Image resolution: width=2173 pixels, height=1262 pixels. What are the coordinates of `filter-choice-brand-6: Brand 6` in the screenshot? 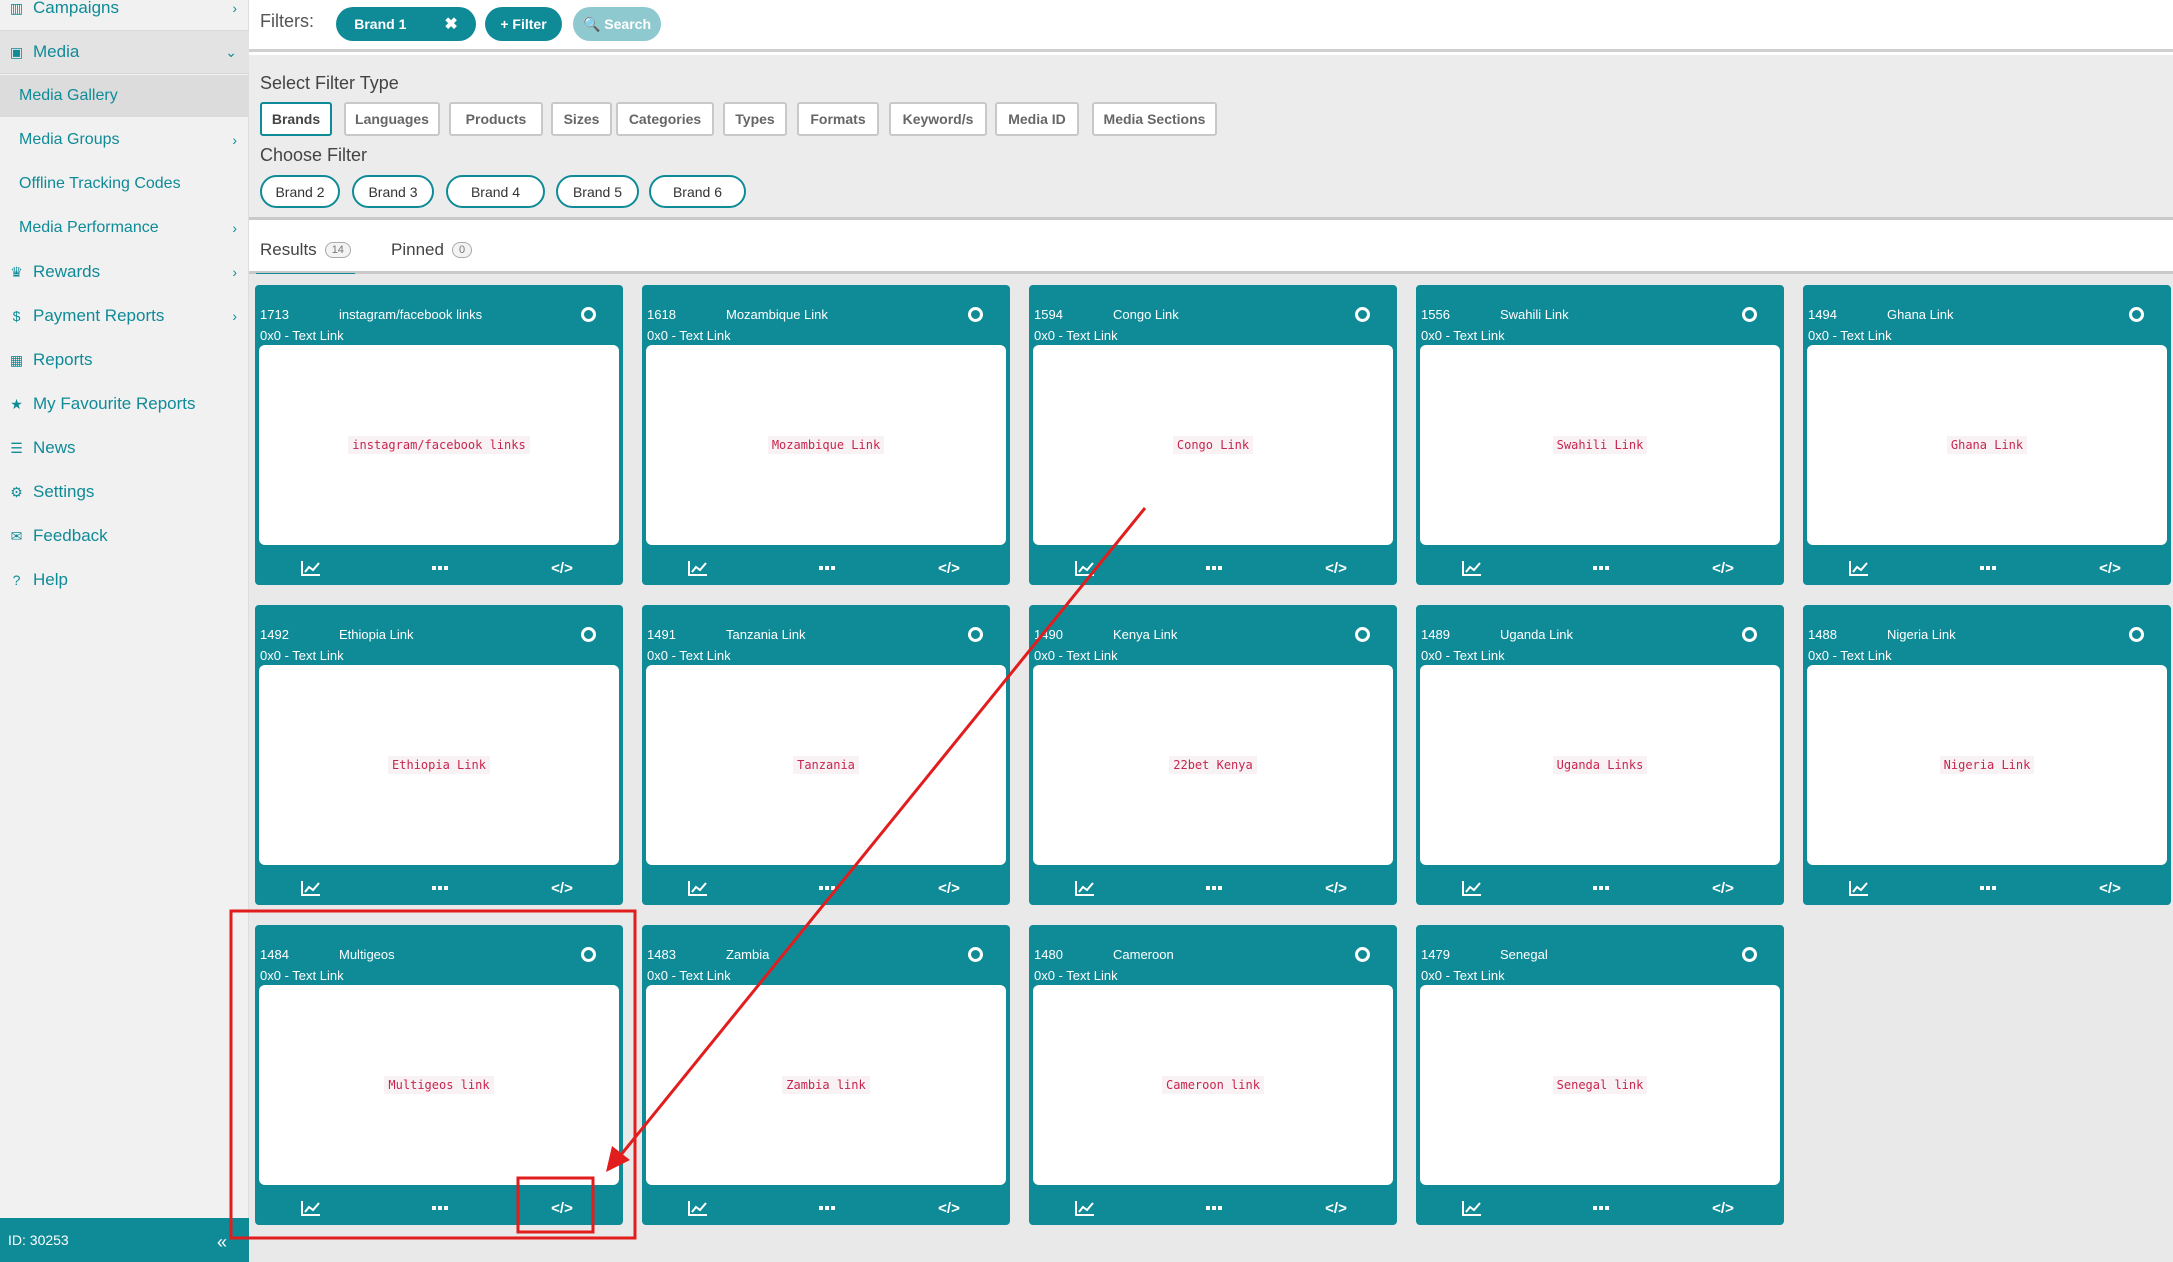 It's located at (697, 191).